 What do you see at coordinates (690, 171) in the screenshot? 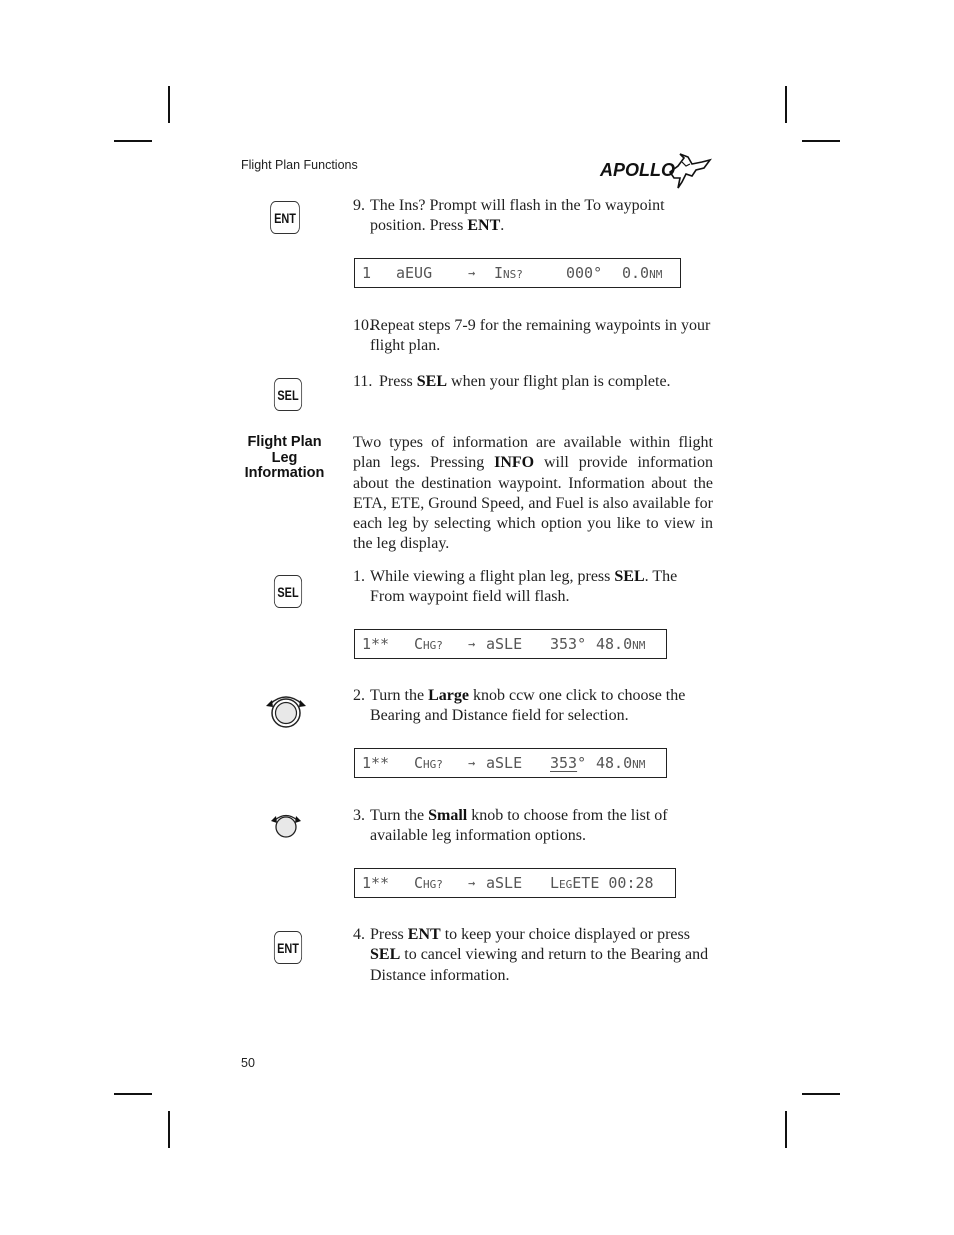
I see `pegasus-icon` at bounding box center [690, 171].